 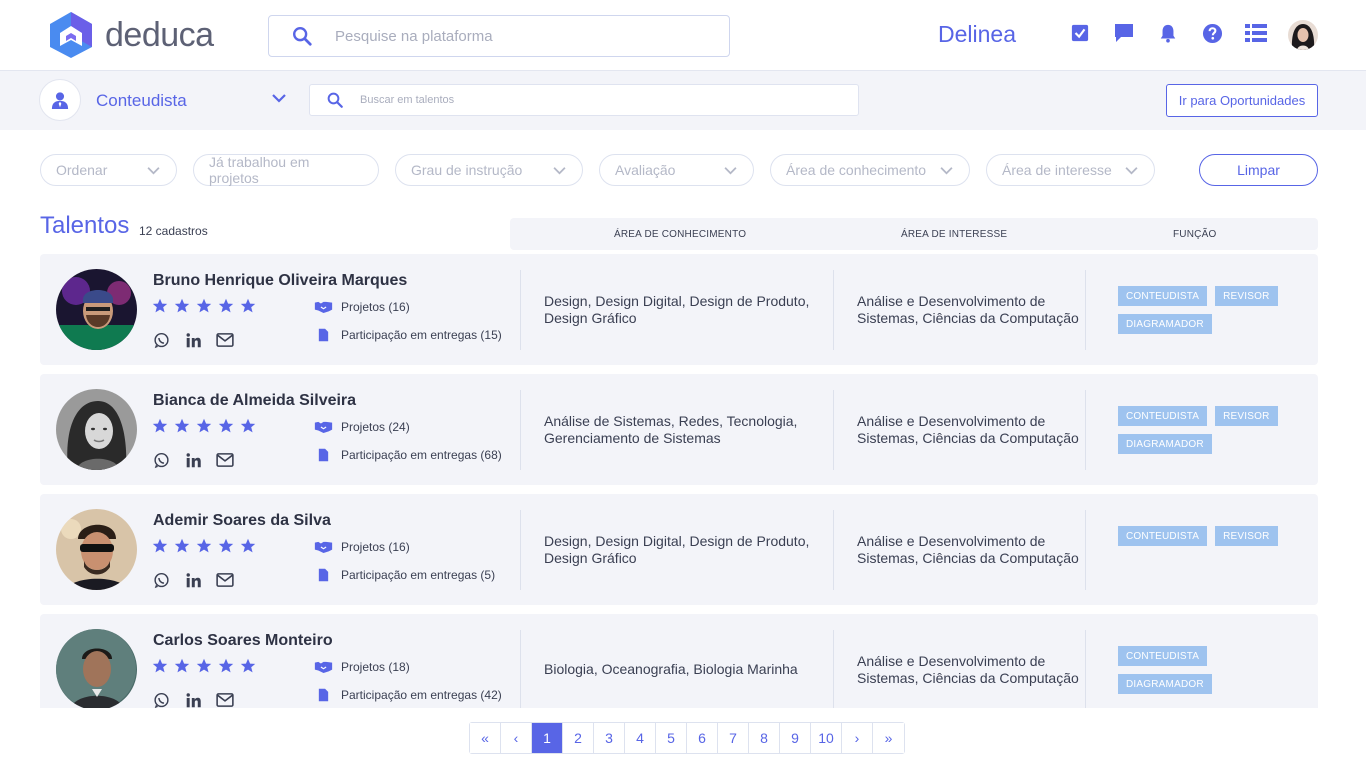 What do you see at coordinates (764, 738) in the screenshot?
I see `page-button: 8` at bounding box center [764, 738].